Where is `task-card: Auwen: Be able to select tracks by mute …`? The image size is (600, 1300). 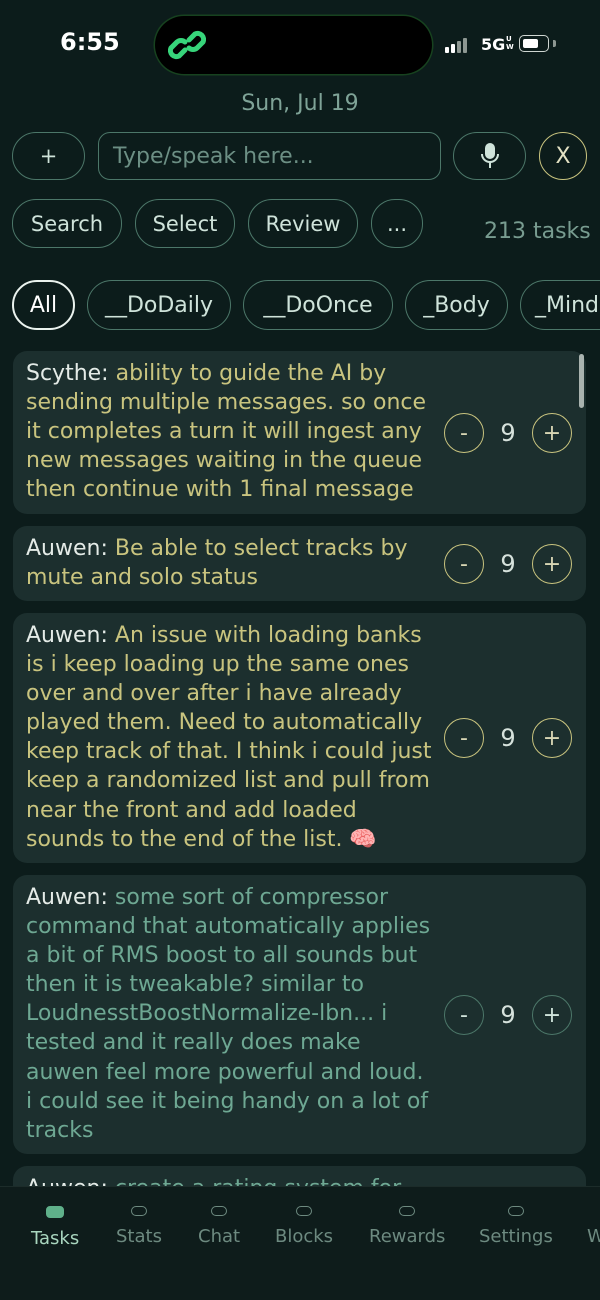 task-card: Auwen: Be able to select tracks by mute … is located at coordinates (299, 563).